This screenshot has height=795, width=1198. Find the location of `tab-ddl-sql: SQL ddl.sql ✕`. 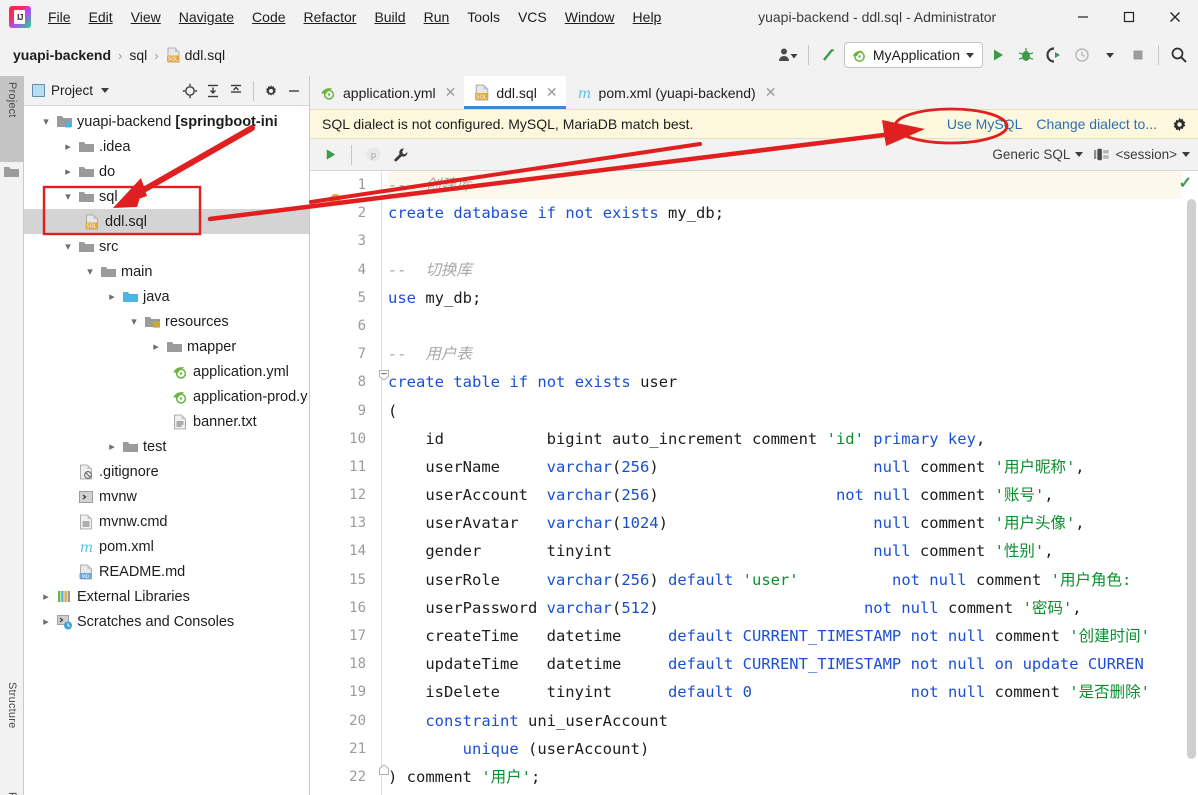

tab-ddl-sql: SQL ddl.sql ✕ is located at coordinates (515, 92).